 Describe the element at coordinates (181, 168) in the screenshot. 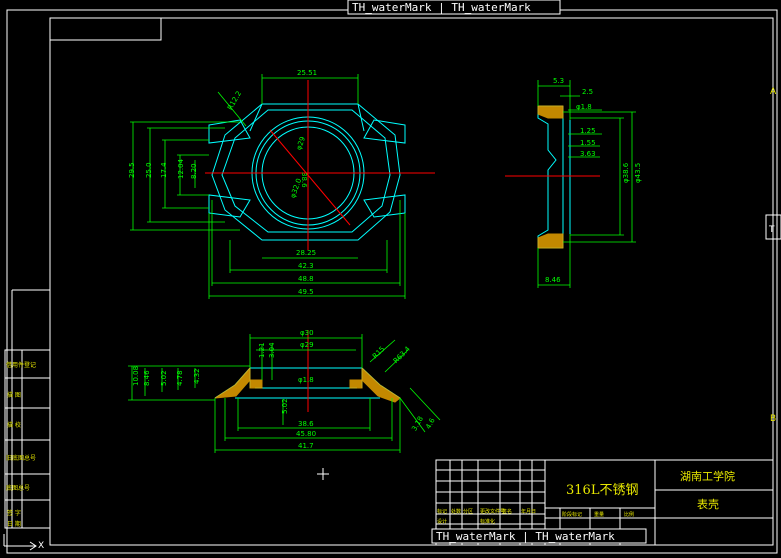

I see `dim-top-12-04: 12.04` at that location.